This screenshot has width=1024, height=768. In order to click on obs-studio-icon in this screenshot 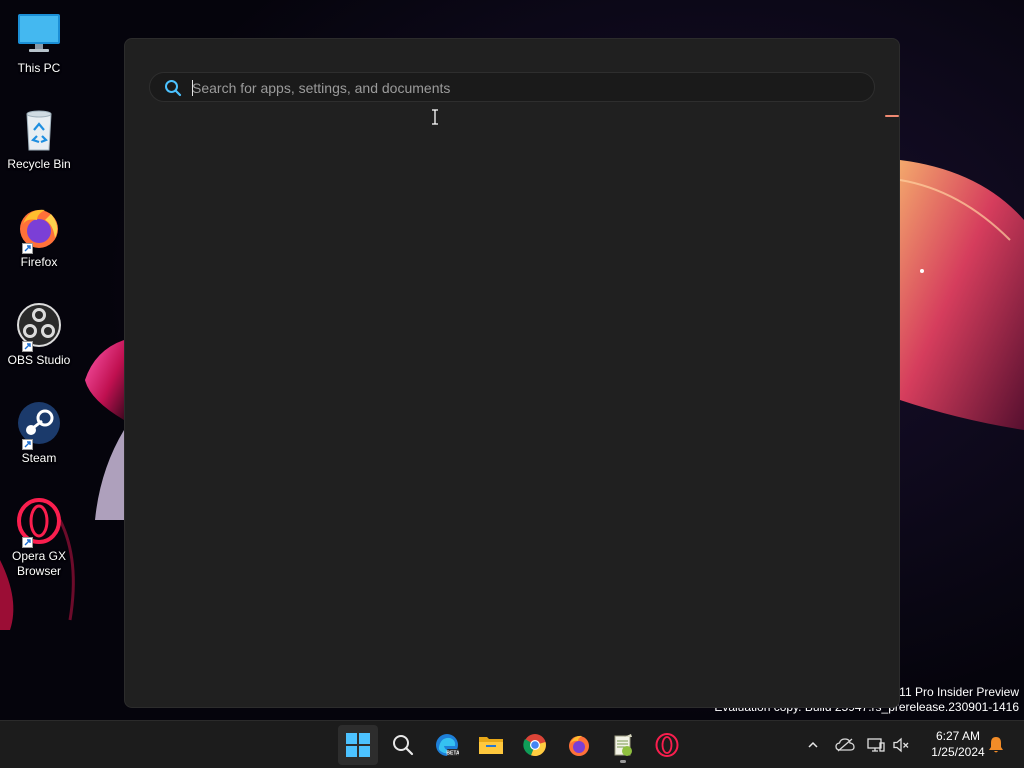, I will do `click(39, 327)`.